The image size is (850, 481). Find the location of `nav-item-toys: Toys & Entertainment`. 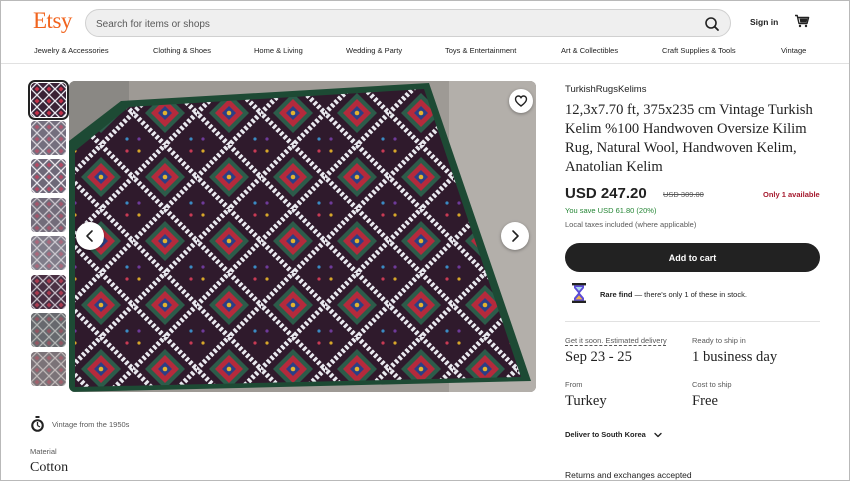

nav-item-toys: Toys & Entertainment is located at coordinates (480, 50).